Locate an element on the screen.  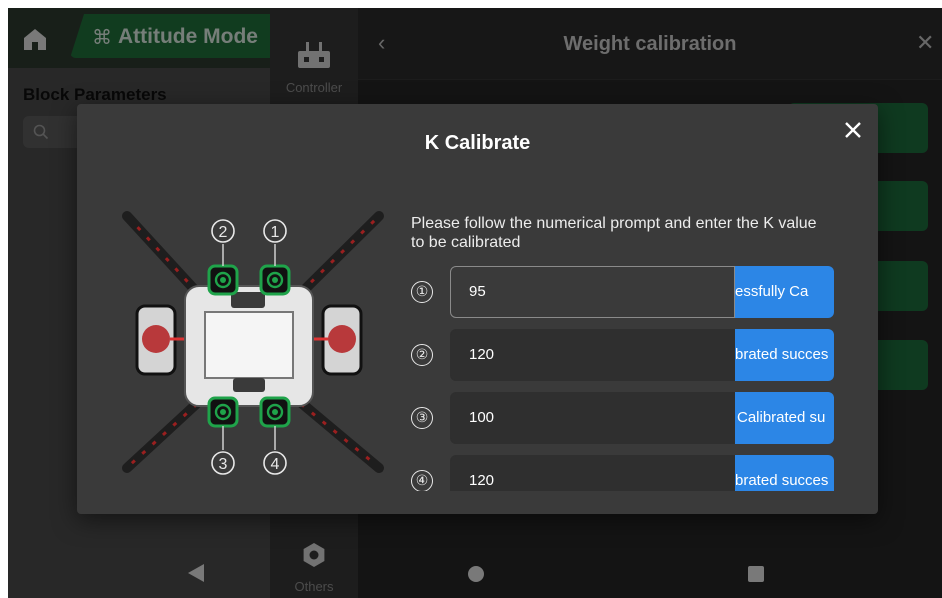
calibrate-button-label: Calibrated su is located at coordinates (781, 417).